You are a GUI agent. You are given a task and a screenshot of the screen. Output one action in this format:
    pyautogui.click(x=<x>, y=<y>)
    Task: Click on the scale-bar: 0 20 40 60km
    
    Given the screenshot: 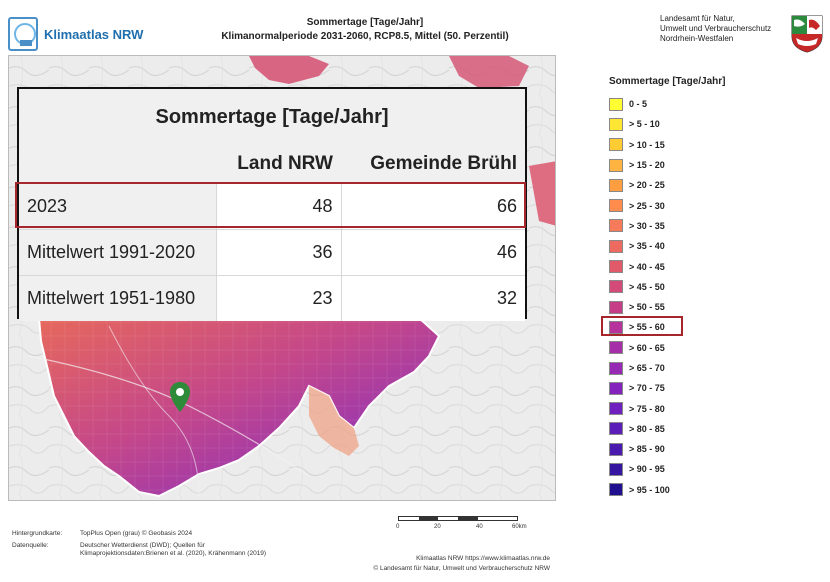 What is the action you would take?
    pyautogui.click(x=467, y=526)
    